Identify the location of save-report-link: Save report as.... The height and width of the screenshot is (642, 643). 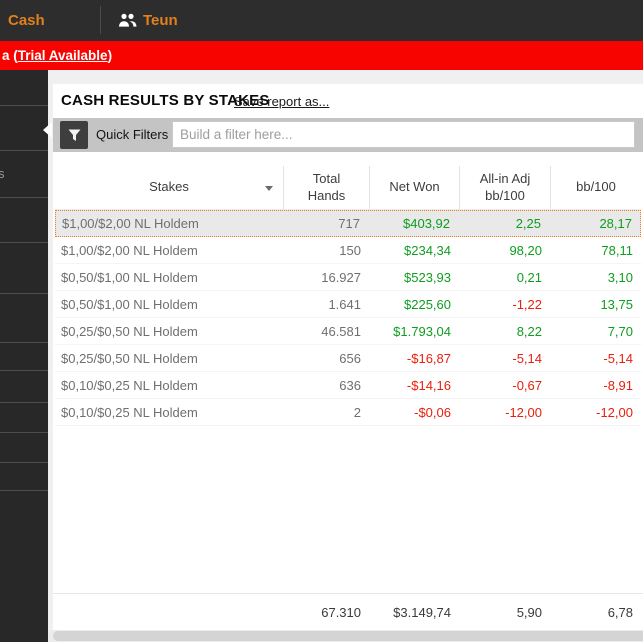
(281, 101).